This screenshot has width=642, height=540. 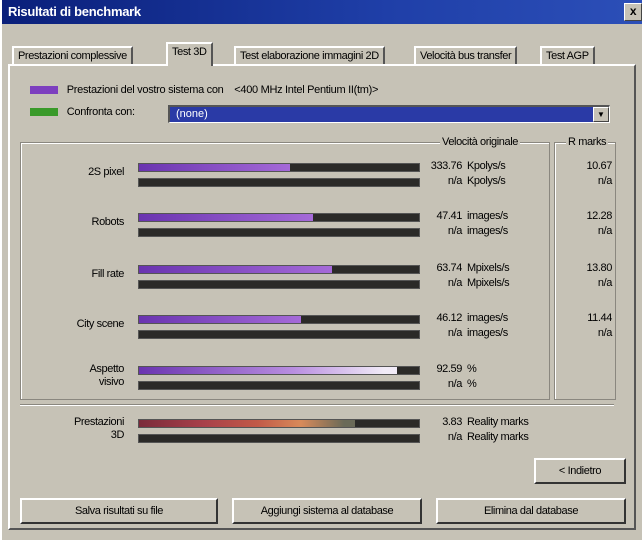 I want to click on row-label: Aspetto visivo, so click(x=106, y=375).